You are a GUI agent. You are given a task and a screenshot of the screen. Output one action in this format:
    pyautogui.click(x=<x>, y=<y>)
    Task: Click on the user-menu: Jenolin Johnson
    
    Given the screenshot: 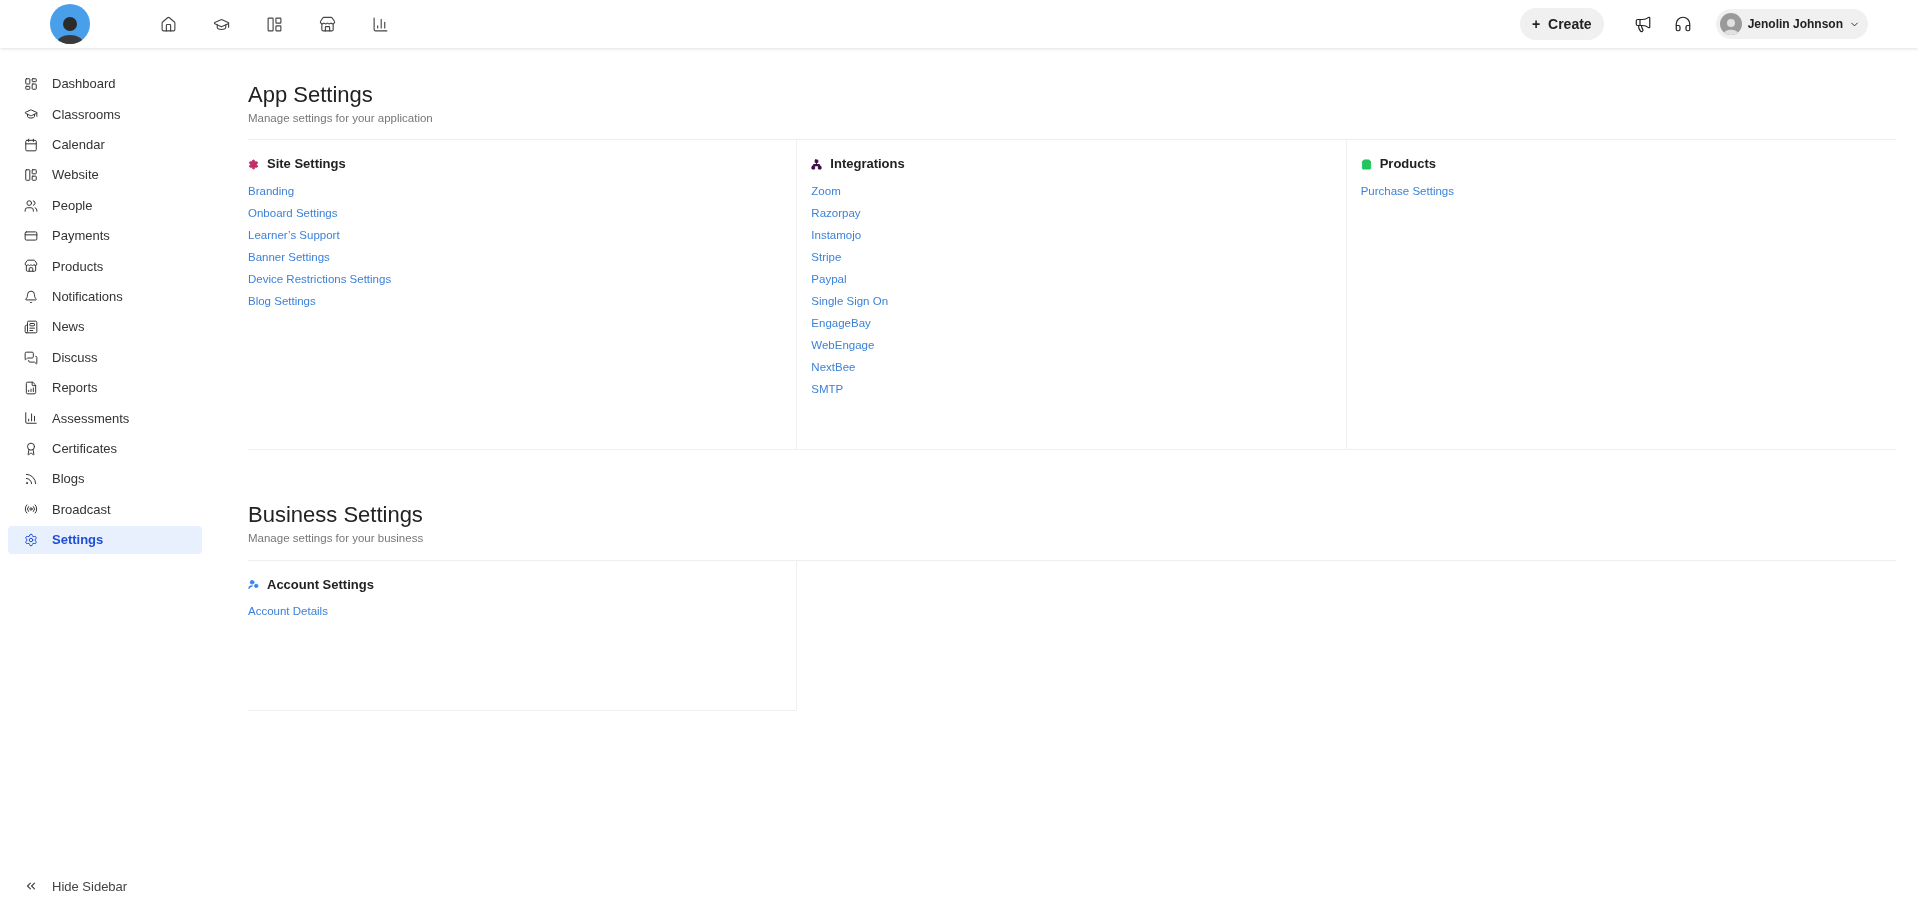 What is the action you would take?
    pyautogui.click(x=1791, y=24)
    